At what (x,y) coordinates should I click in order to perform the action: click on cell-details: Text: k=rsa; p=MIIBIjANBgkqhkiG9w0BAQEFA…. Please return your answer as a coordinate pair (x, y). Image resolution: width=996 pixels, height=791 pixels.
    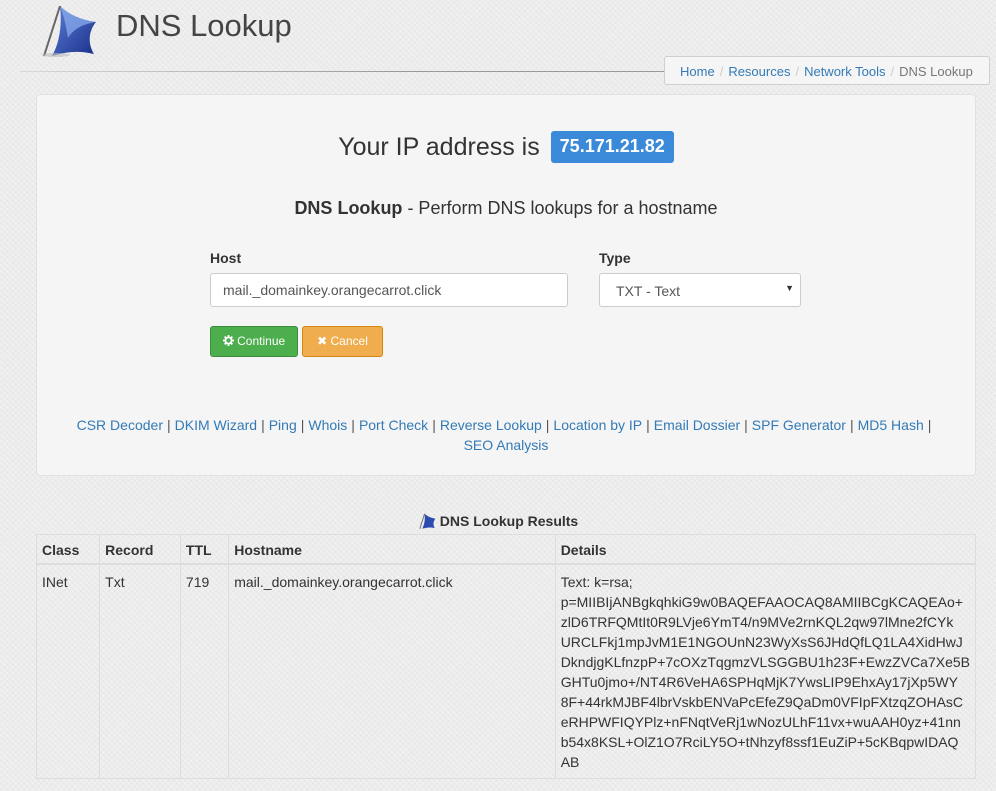
    Looking at the image, I should click on (765, 671).